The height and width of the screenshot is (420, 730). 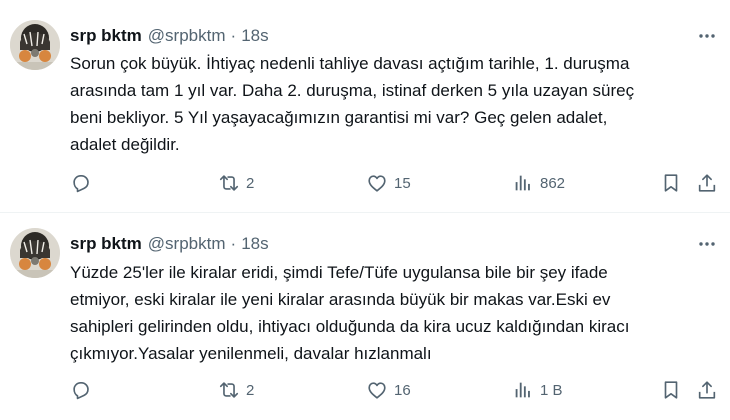 What do you see at coordinates (125, 144) in the screenshot?
I see `tweet-text-line: adalet değildir.` at bounding box center [125, 144].